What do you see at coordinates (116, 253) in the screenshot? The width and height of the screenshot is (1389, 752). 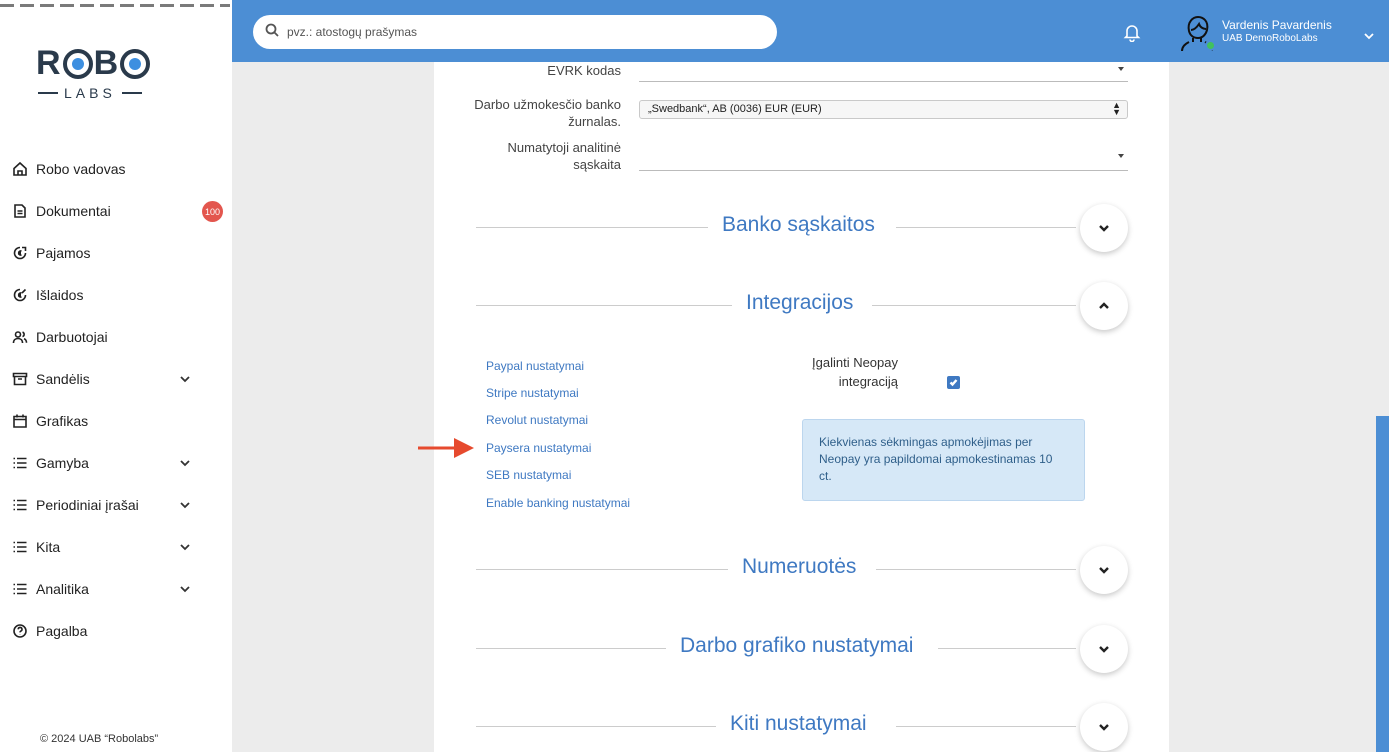 I see `sidebar-item-pajamos: Pajamos` at bounding box center [116, 253].